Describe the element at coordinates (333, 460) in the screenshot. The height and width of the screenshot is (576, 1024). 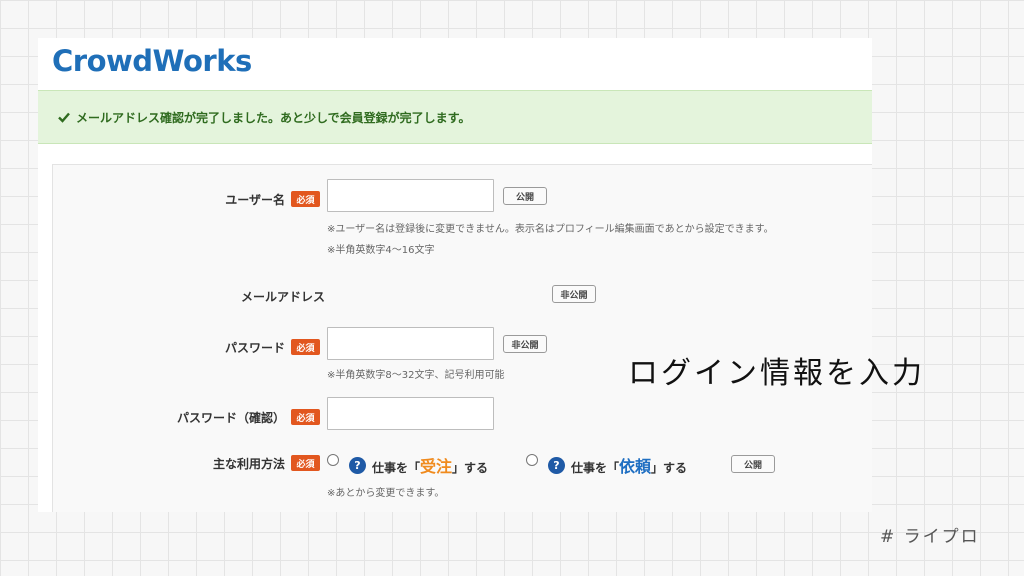
I see `usage-radio-receive` at that location.